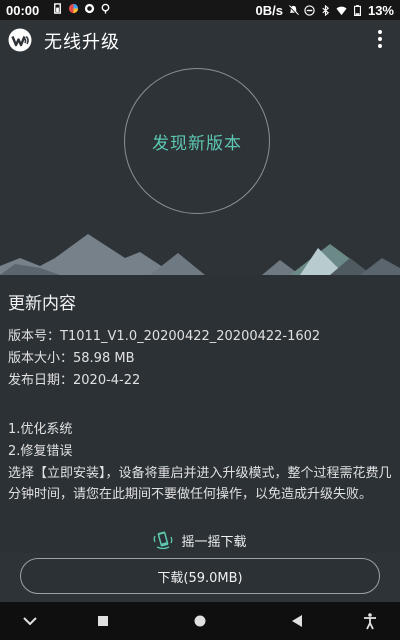 The height and width of the screenshot is (640, 400). I want to click on net-speed: 0B/s, so click(269, 10).